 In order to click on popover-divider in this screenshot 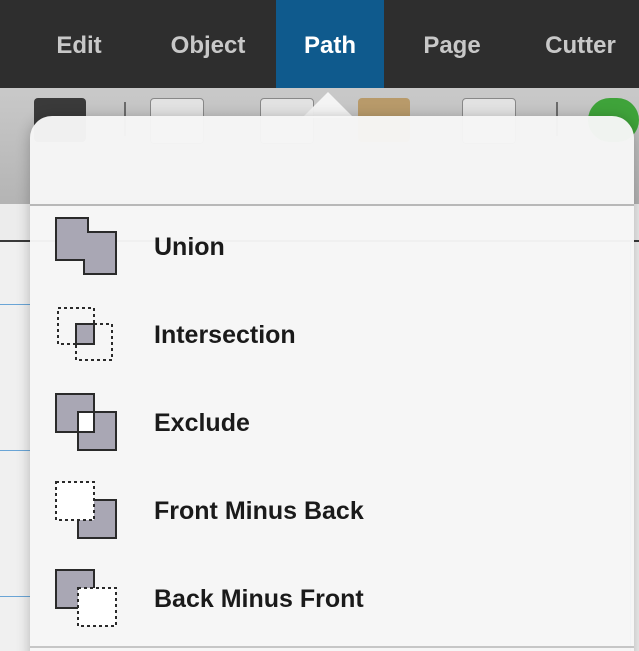, I will do `click(332, 647)`.